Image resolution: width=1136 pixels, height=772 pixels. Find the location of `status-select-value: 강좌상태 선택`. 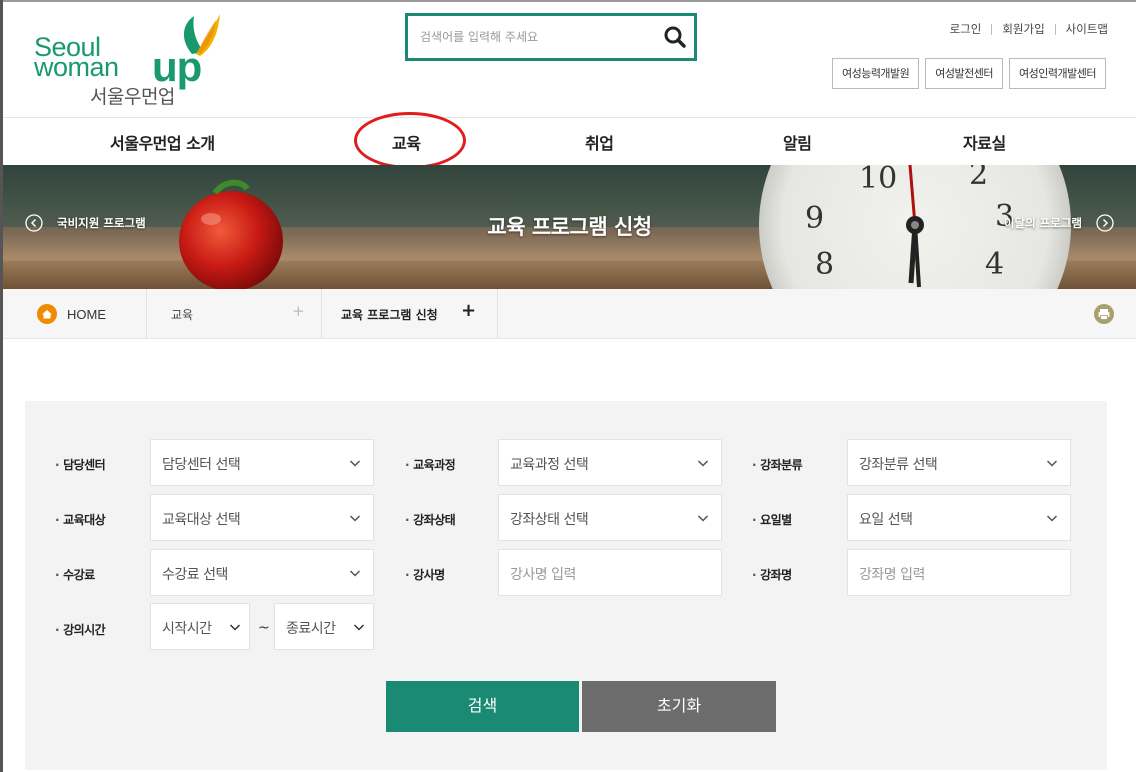

status-select-value: 강좌상태 선택 is located at coordinates (549, 520).